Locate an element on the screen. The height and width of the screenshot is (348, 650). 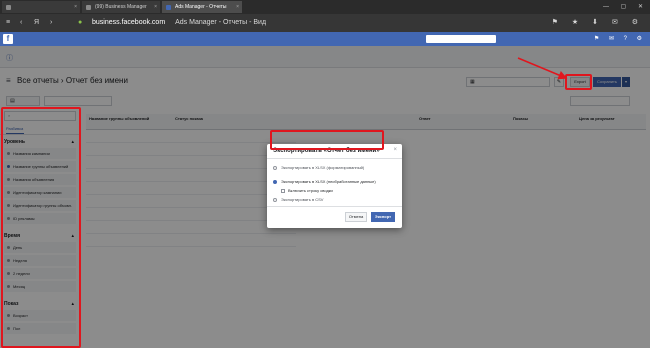
fb-toolbar-icons: ⚑ ✉ ? ⚙ is located at coordinates (620, 39).